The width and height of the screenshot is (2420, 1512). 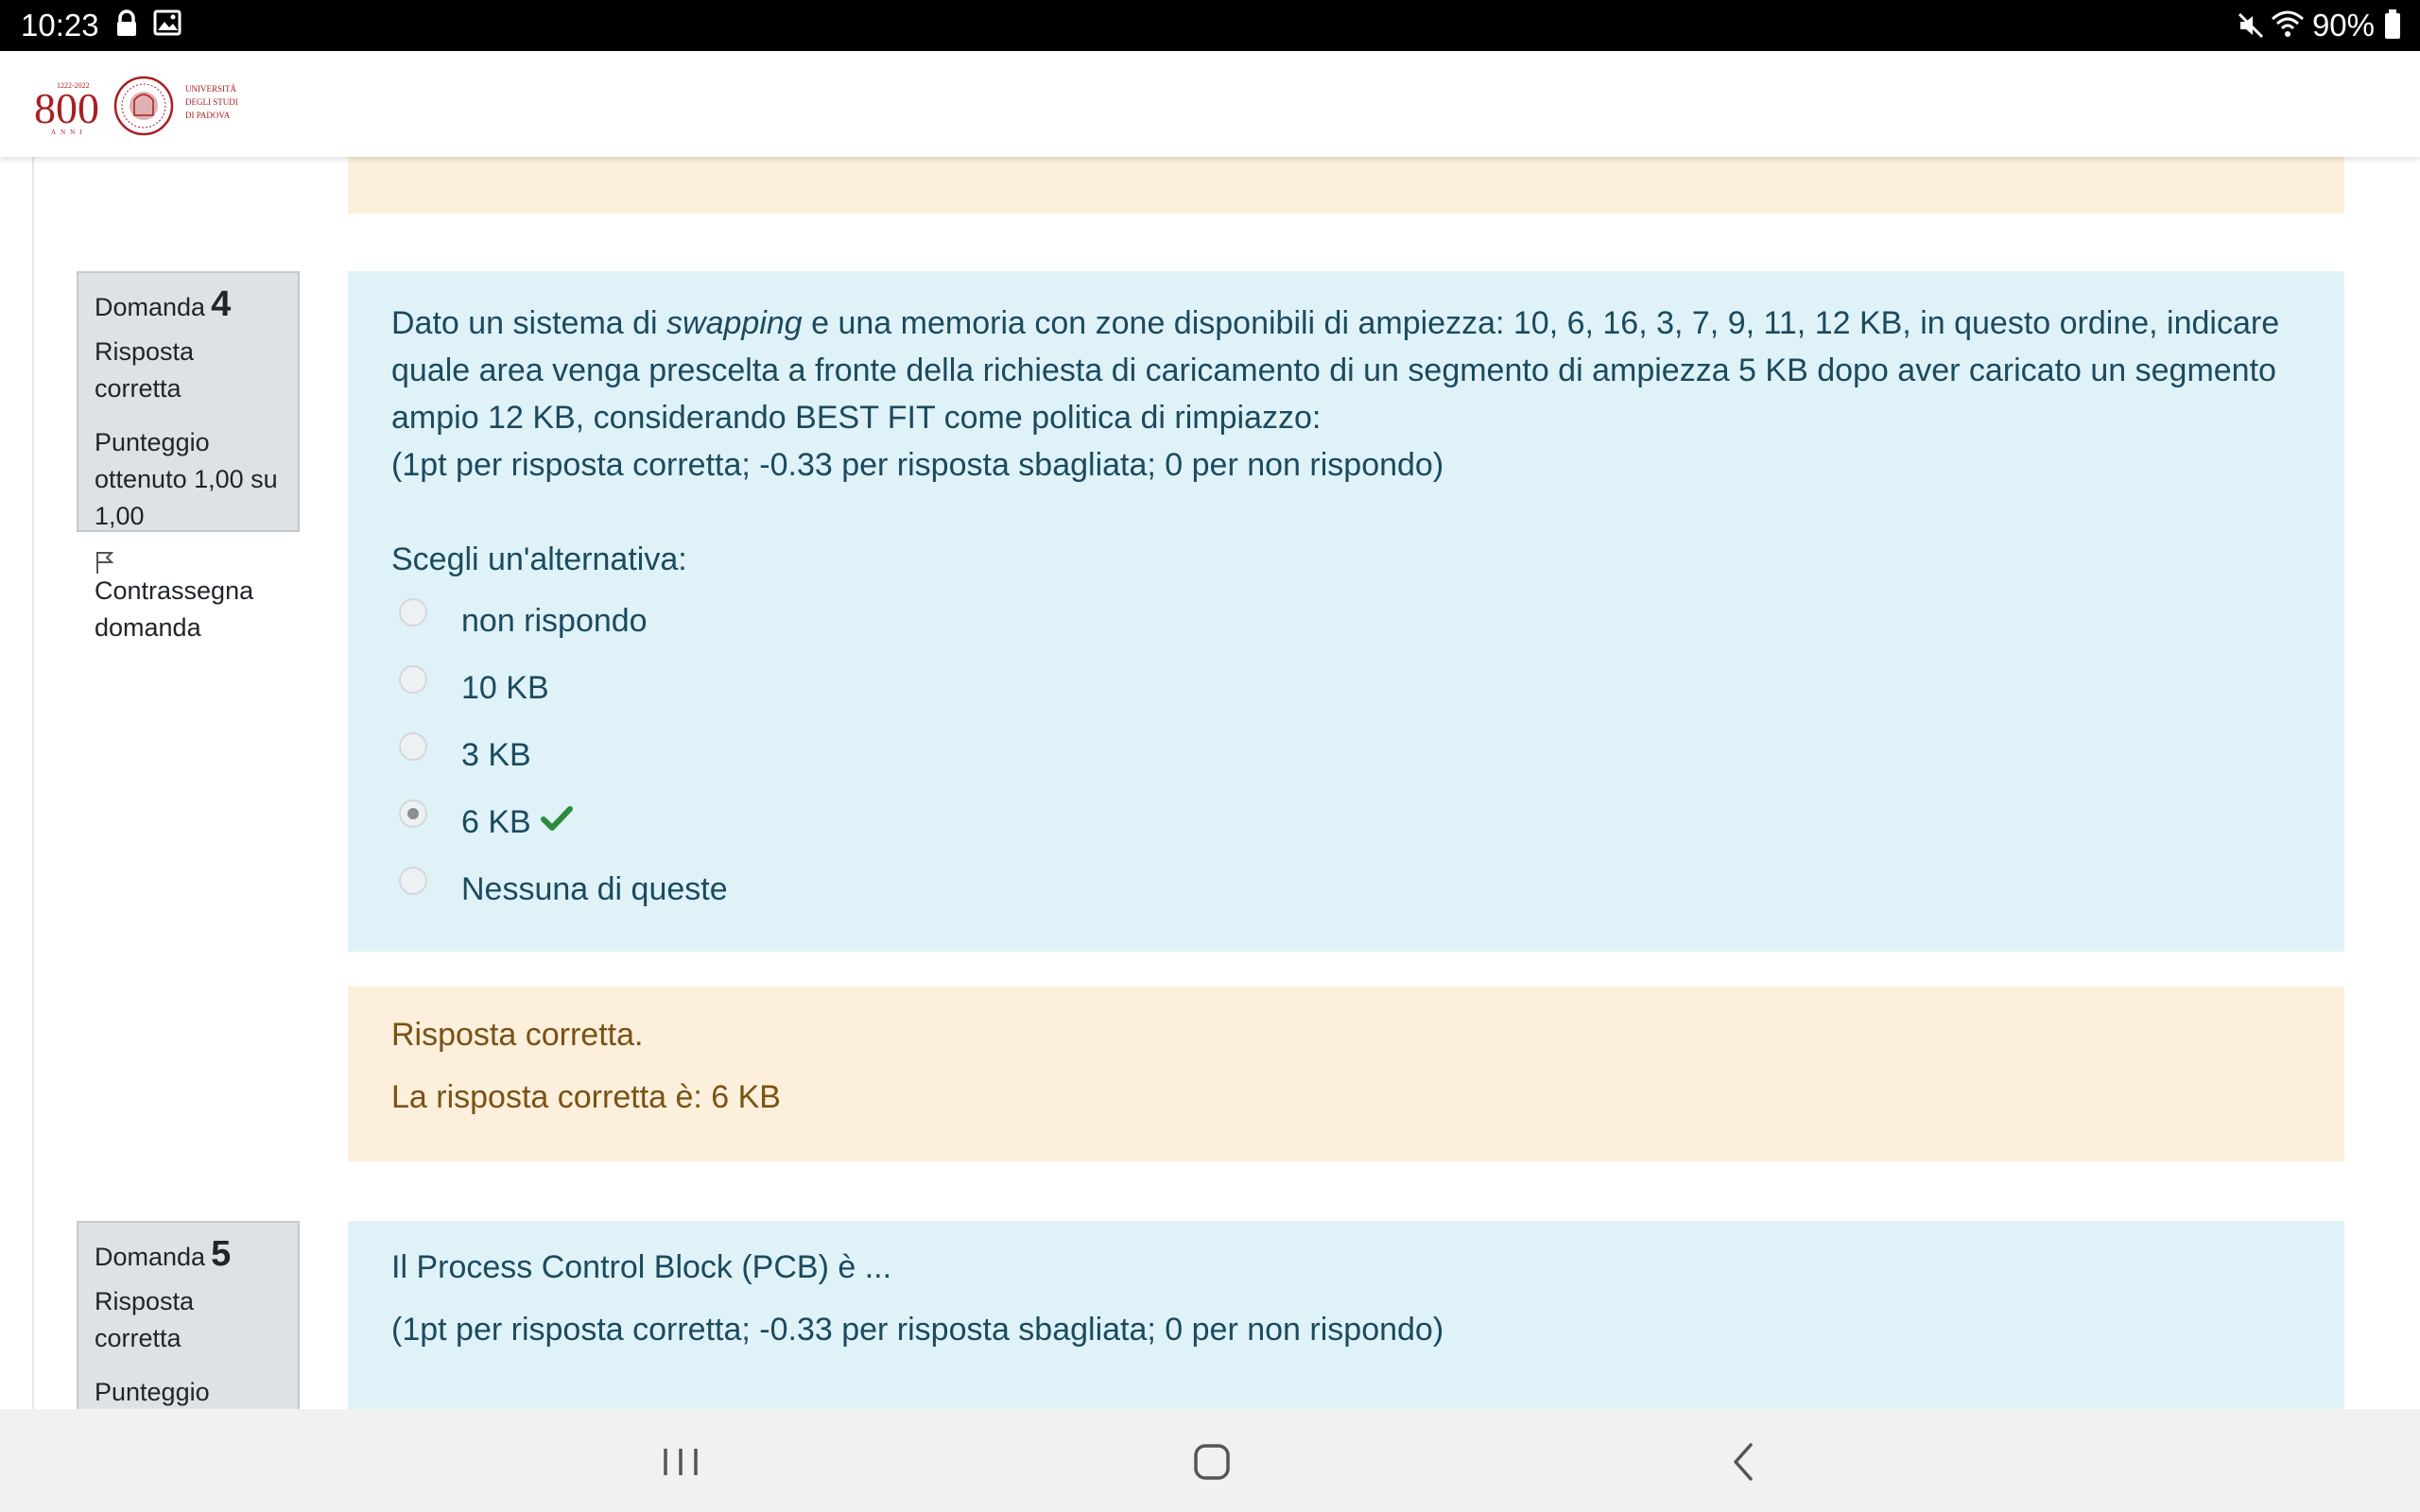 What do you see at coordinates (2392, 26) in the screenshot?
I see `battery-icon` at bounding box center [2392, 26].